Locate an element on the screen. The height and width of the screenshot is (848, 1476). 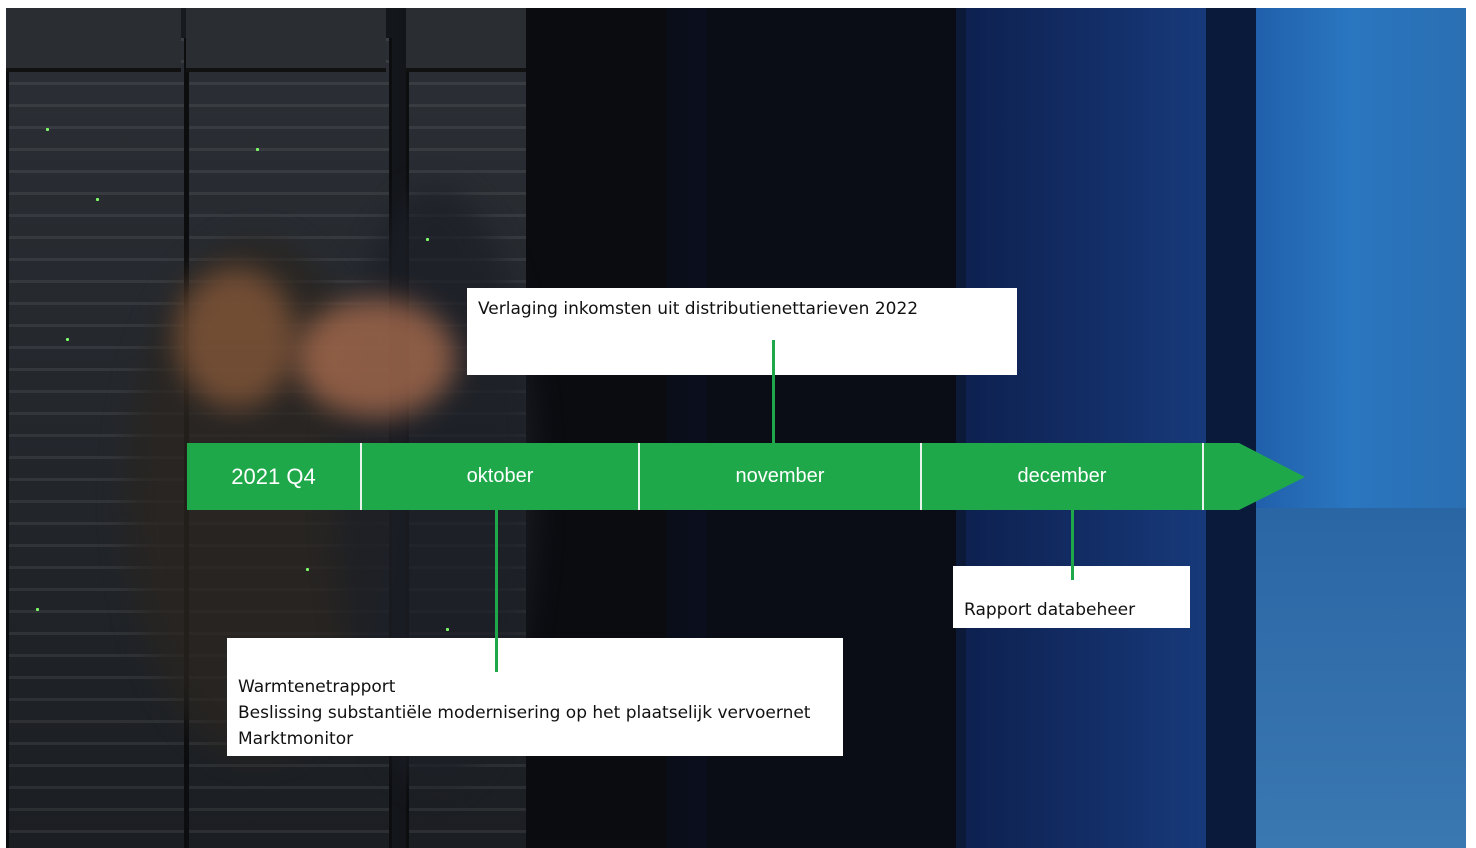
event-text: Warmtenetrapport is located at coordinates (317, 687).